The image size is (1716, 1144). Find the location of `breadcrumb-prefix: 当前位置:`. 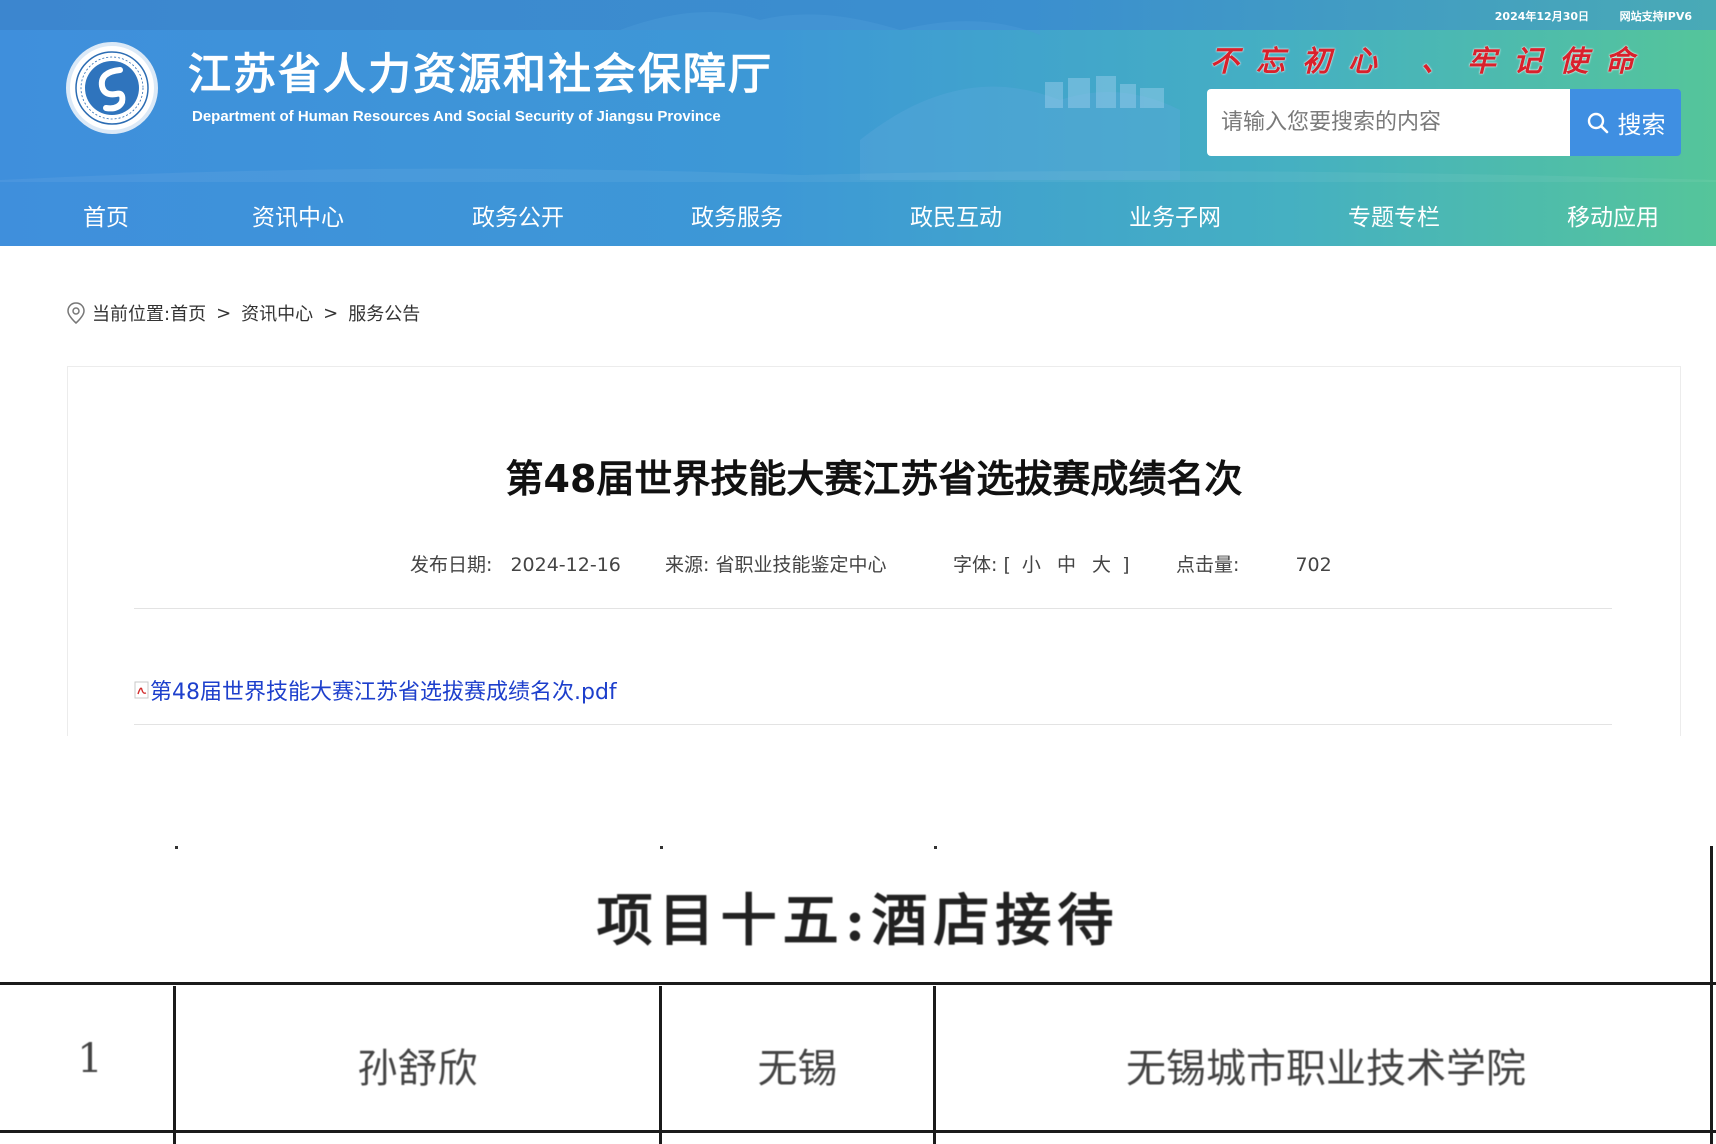

breadcrumb-prefix: 当前位置: is located at coordinates (131, 314).